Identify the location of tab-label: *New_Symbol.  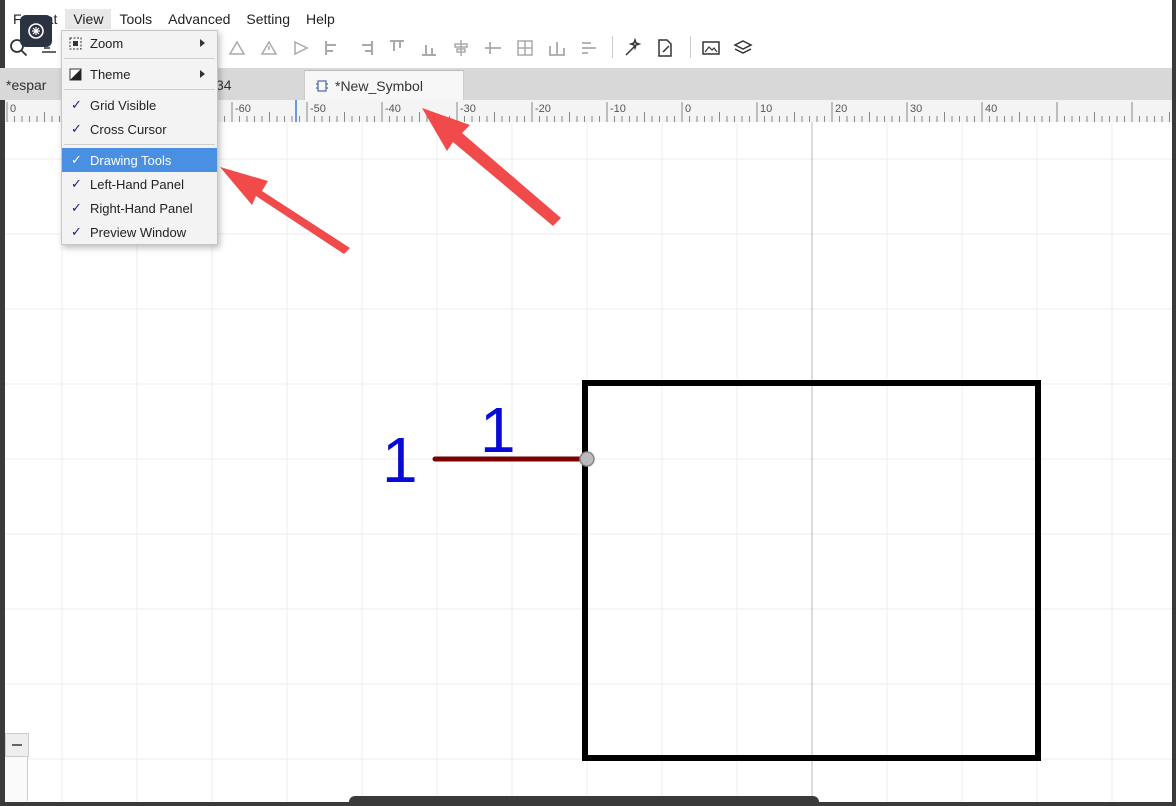
(379, 86).